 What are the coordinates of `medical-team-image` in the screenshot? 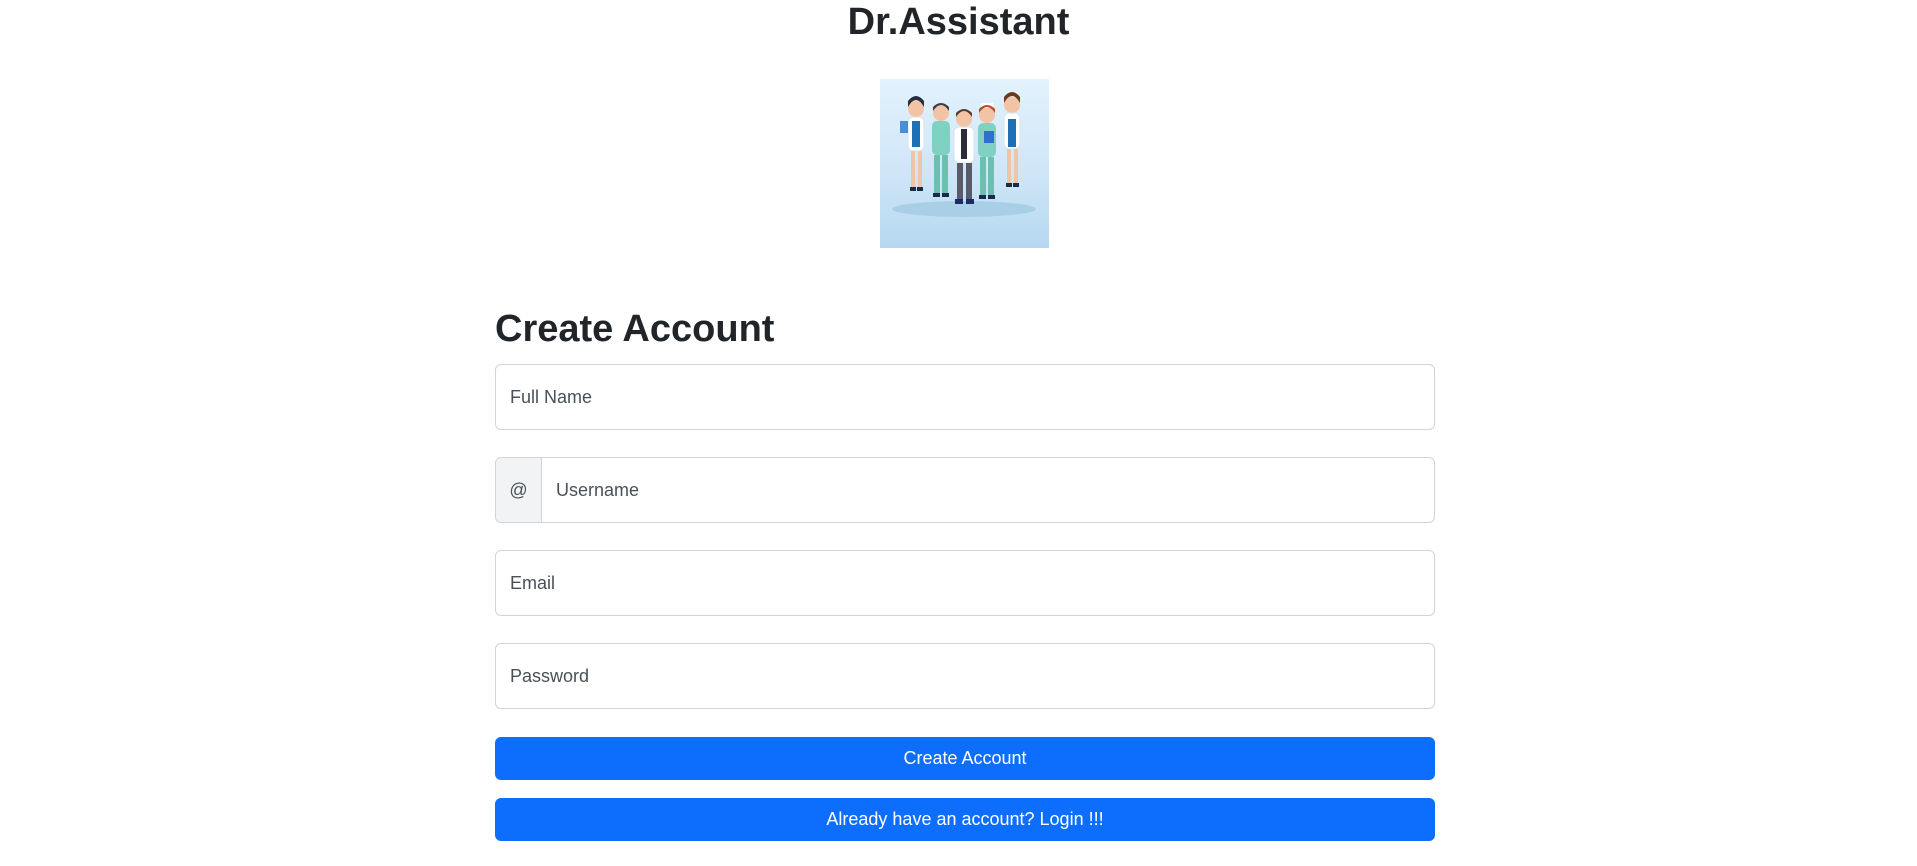 It's located at (964, 163).